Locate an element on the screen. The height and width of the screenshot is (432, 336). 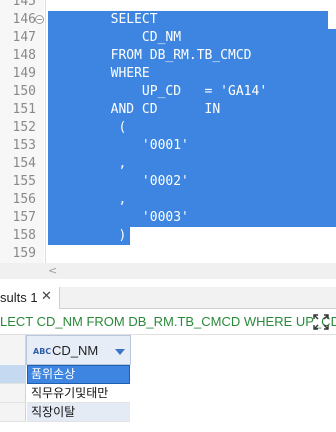
code-text: AND CD IN is located at coordinates (192, 110).